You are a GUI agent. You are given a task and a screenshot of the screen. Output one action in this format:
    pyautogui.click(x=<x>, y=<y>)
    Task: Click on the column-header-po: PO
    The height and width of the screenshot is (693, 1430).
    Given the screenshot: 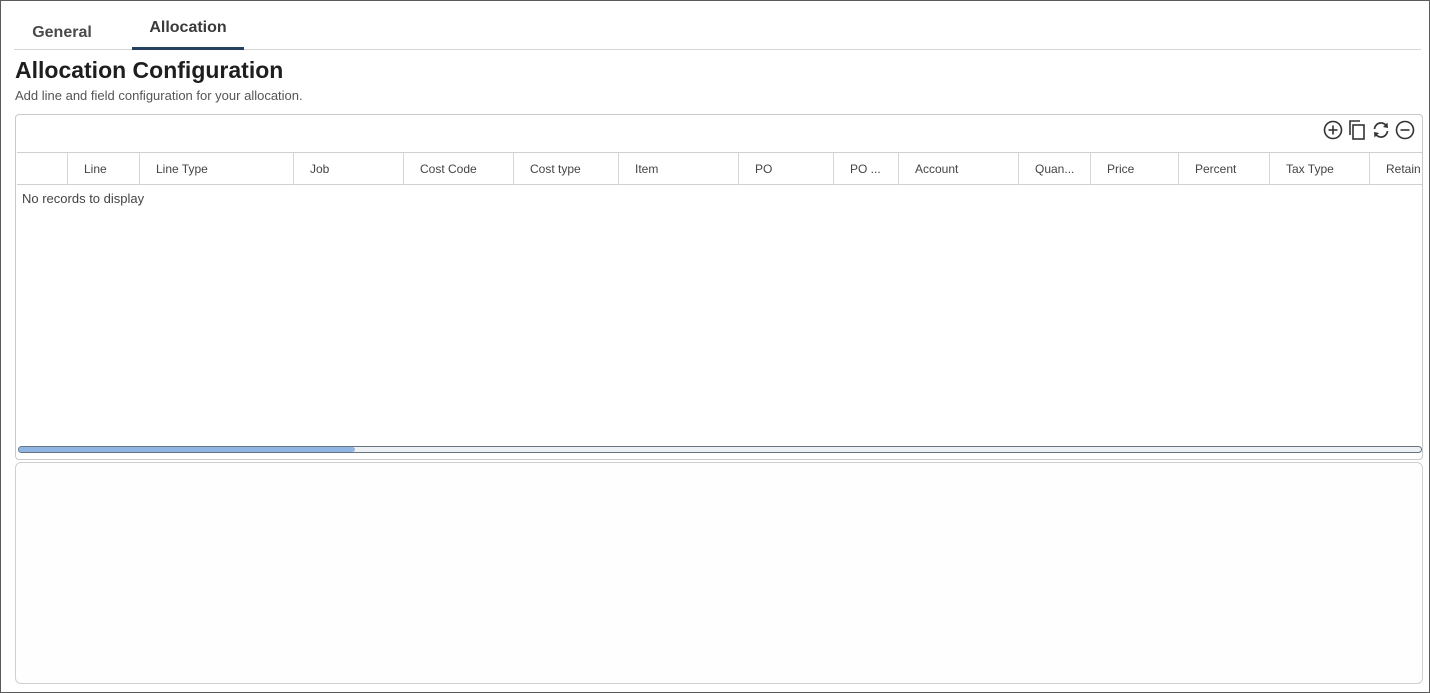 What is the action you would take?
    pyautogui.click(x=785, y=169)
    